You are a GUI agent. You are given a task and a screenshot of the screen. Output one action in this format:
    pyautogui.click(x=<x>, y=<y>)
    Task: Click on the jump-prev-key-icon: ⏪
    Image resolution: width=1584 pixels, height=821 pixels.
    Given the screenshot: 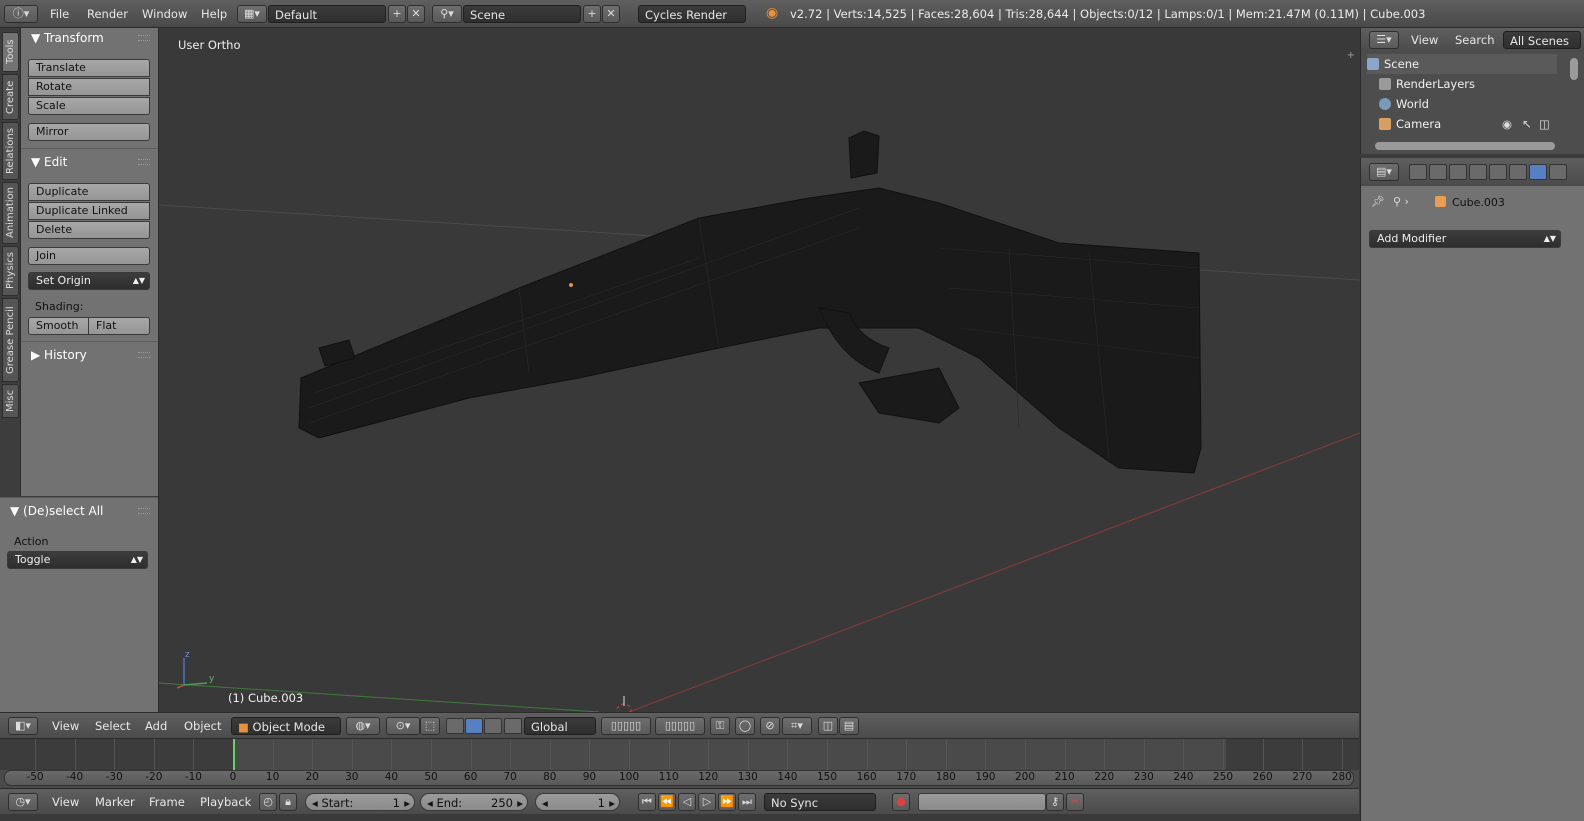 What is the action you would take?
    pyautogui.click(x=667, y=802)
    